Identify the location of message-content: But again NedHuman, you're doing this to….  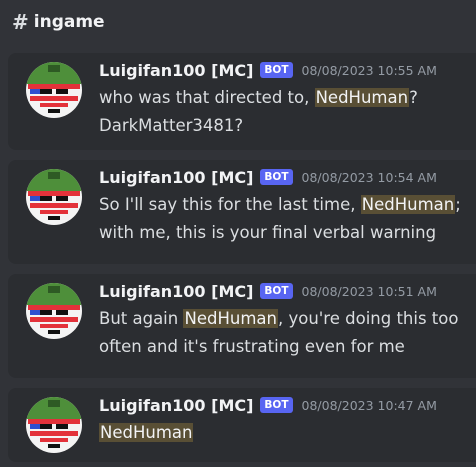
(284, 333).